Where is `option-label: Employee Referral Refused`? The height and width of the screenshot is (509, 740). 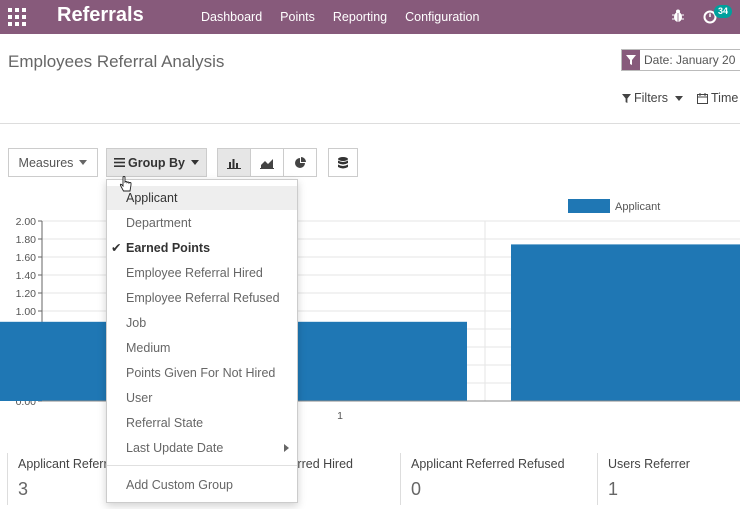
option-label: Employee Referral Refused is located at coordinates (203, 298).